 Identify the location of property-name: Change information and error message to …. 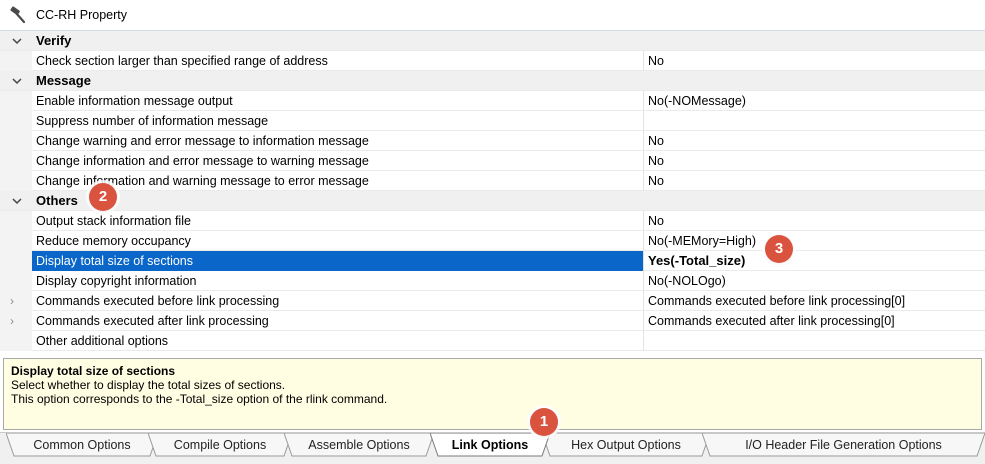
(202, 161).